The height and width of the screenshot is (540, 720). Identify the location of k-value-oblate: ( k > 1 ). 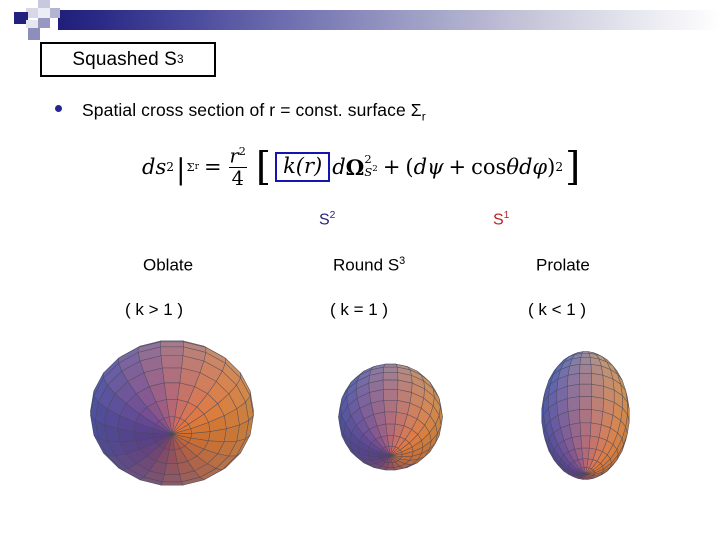
(154, 309).